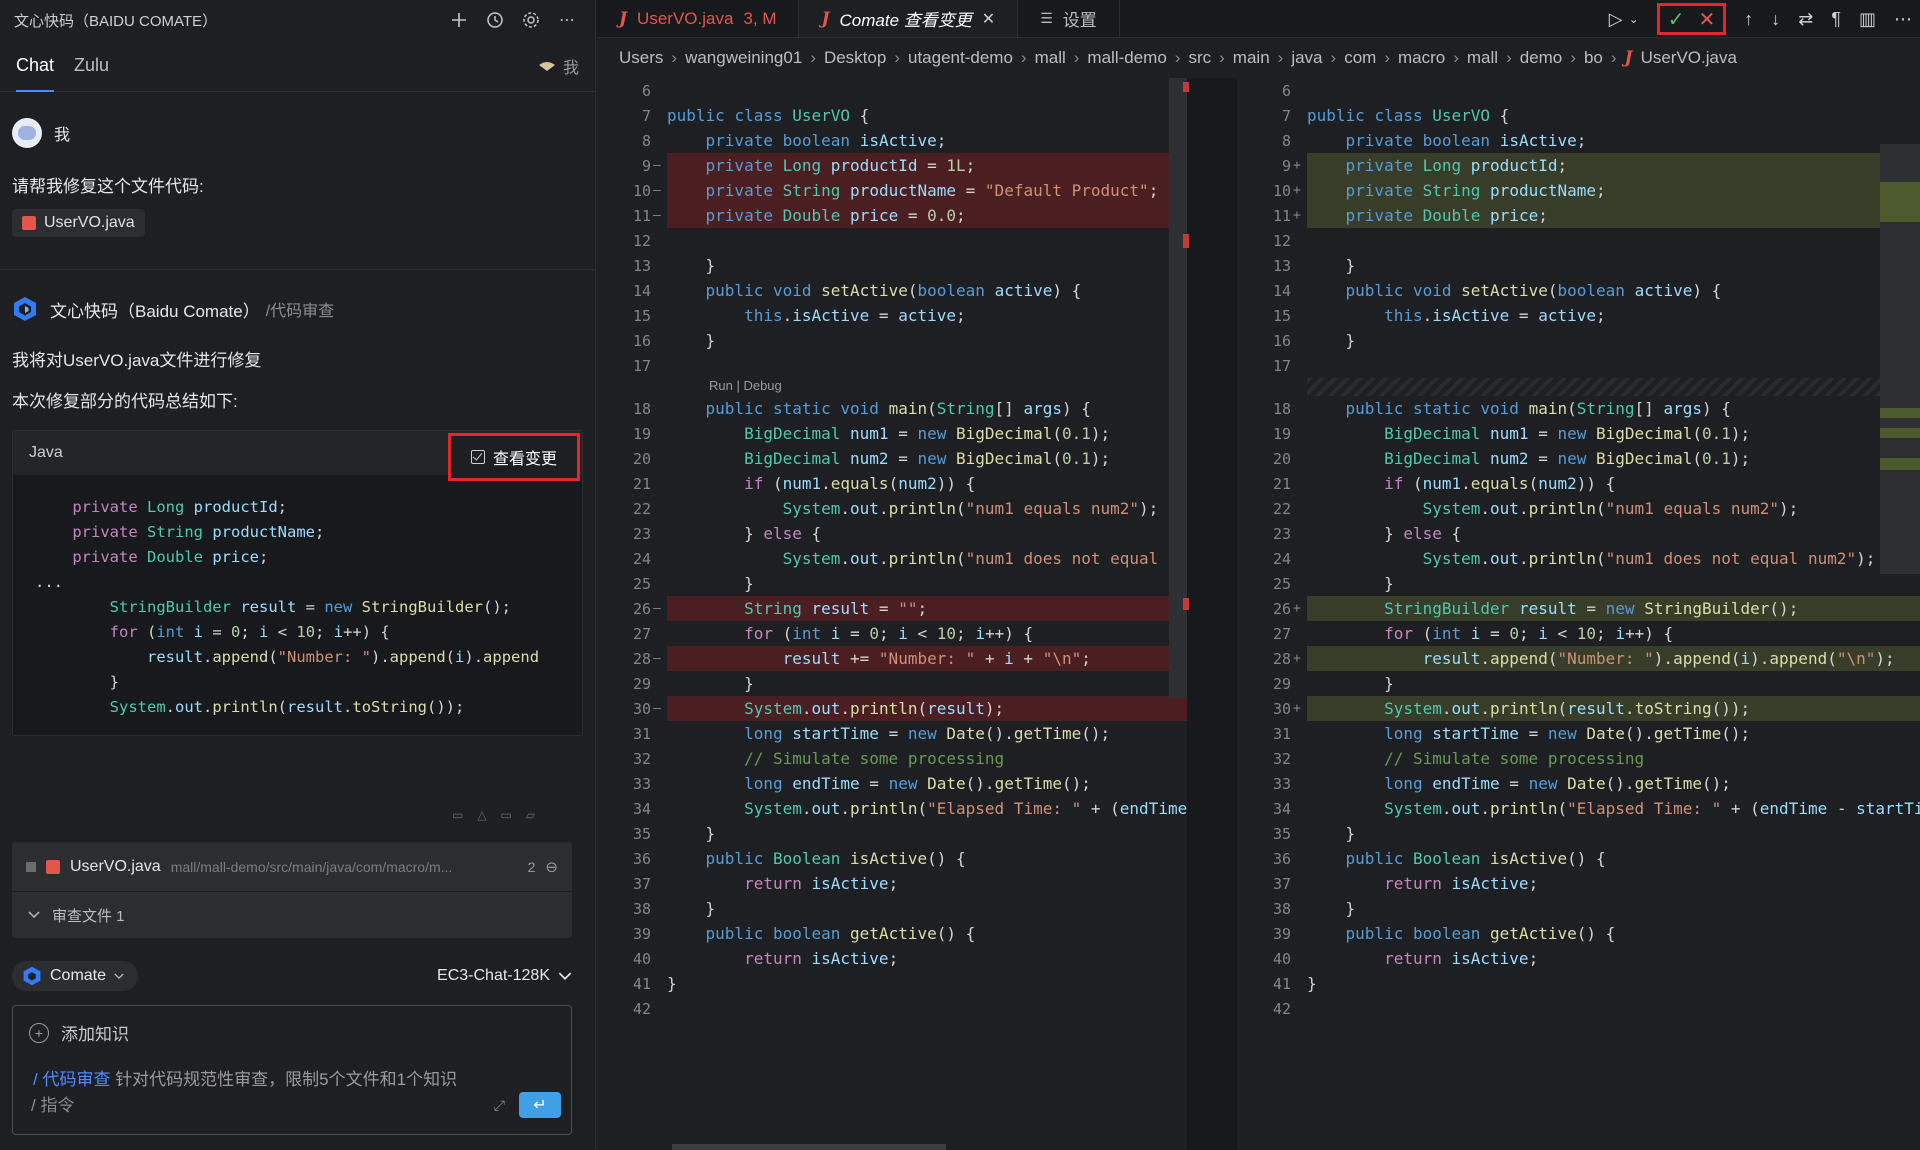 This screenshot has width=1920, height=1150. Describe the element at coordinates (1050, 58) in the screenshot. I see `breadcrumb-item: mall` at that location.